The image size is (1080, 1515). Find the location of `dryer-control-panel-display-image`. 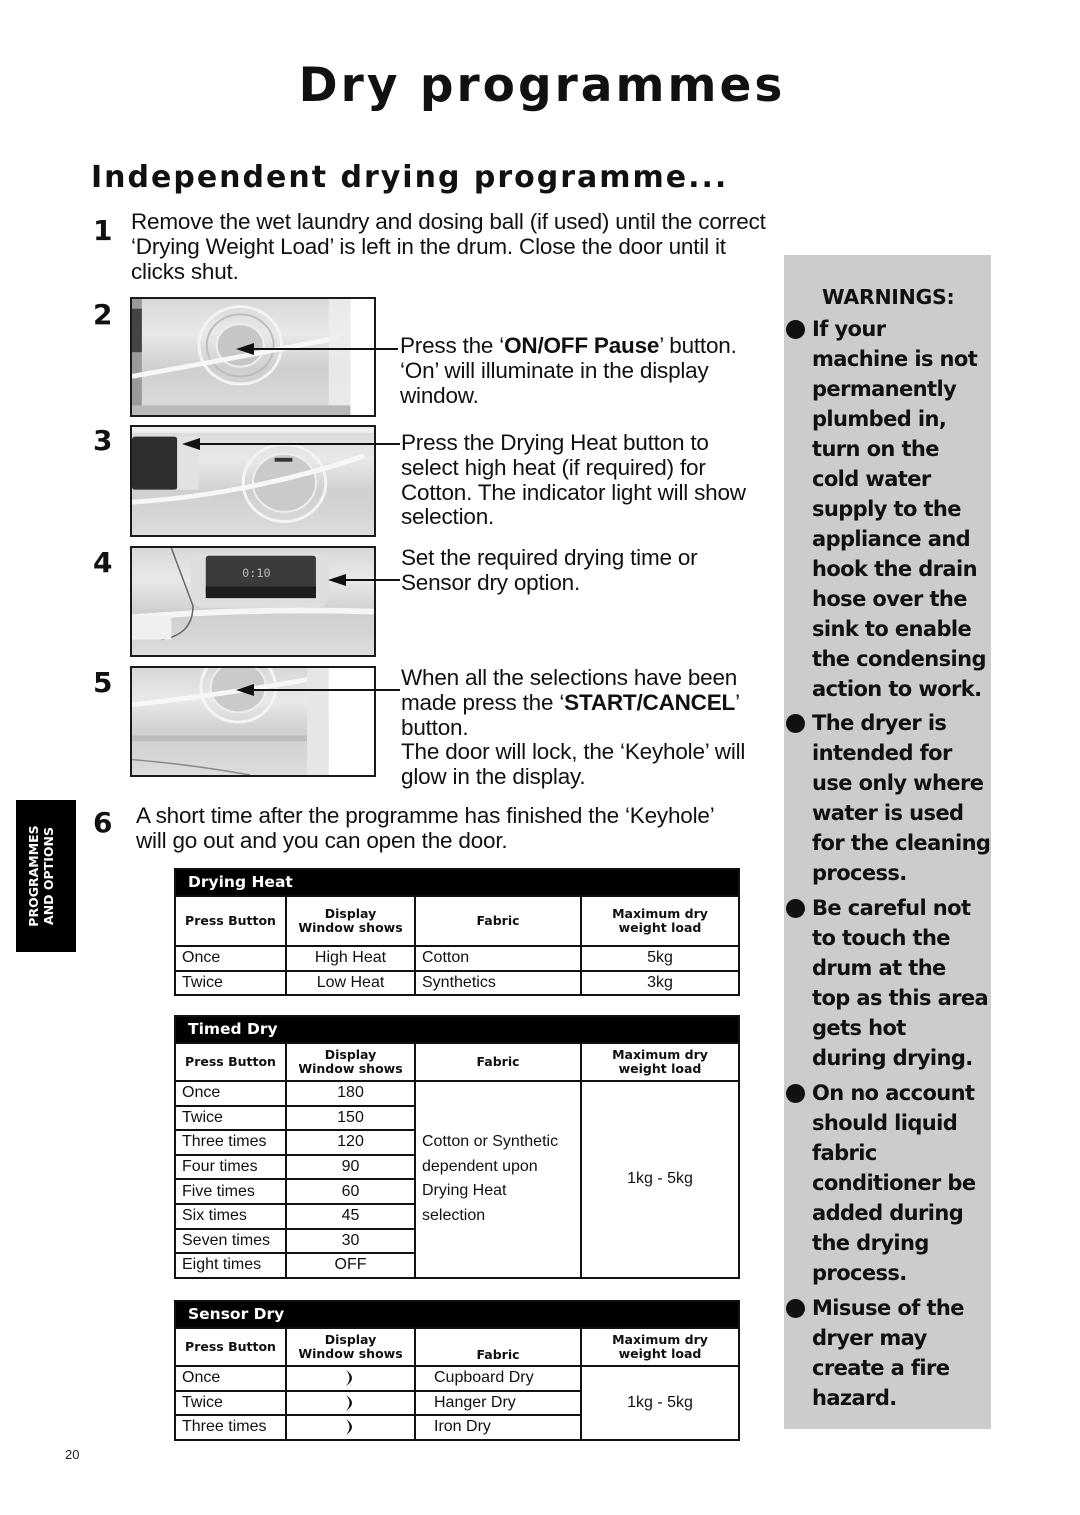

dryer-control-panel-display-image is located at coordinates (253, 481).